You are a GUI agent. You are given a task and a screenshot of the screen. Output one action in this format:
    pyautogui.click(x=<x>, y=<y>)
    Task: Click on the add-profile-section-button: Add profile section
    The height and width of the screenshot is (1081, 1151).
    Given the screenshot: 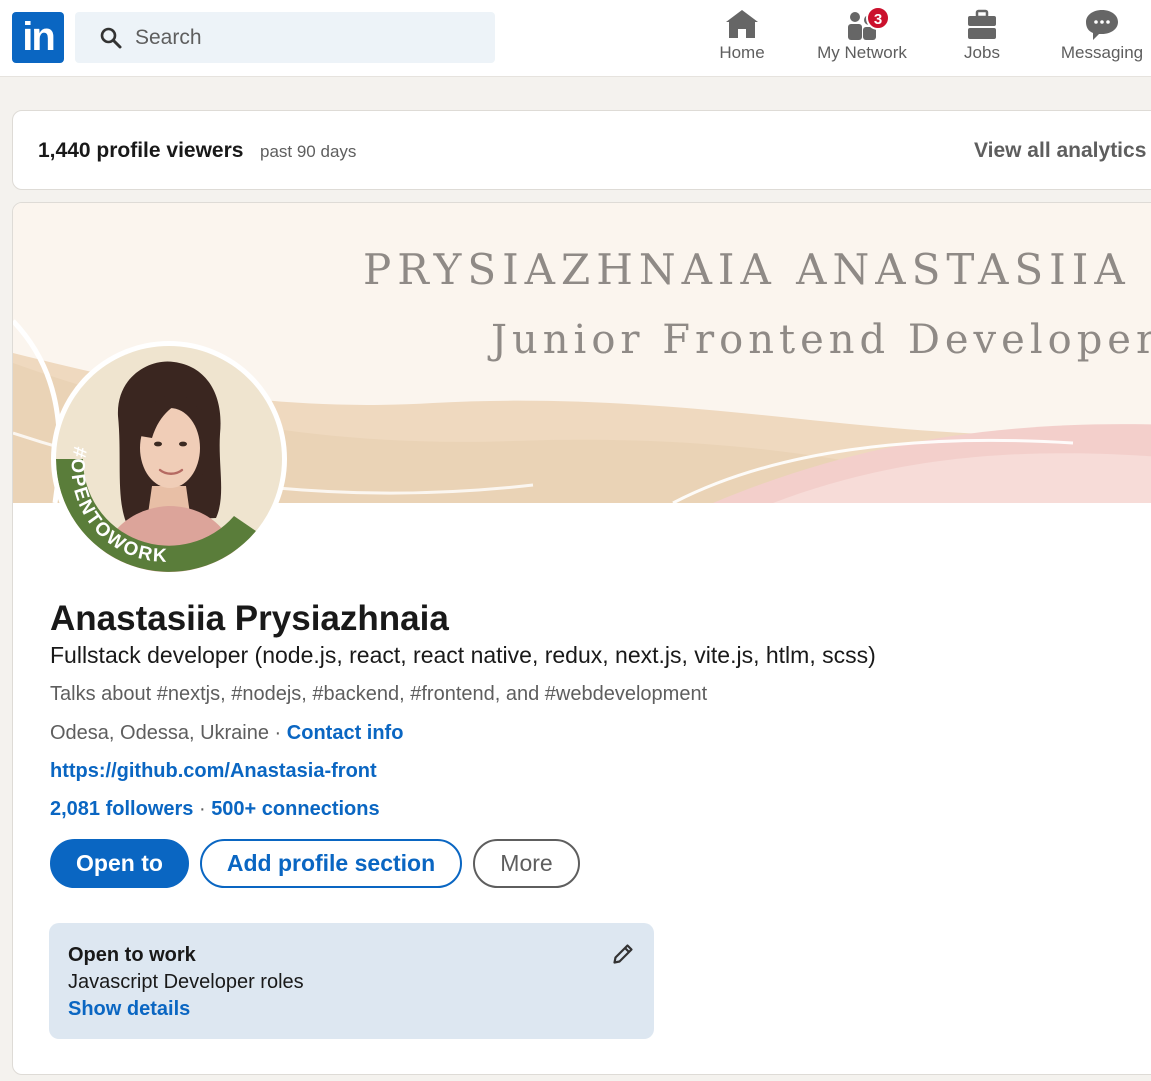 What is the action you would take?
    pyautogui.click(x=331, y=863)
    